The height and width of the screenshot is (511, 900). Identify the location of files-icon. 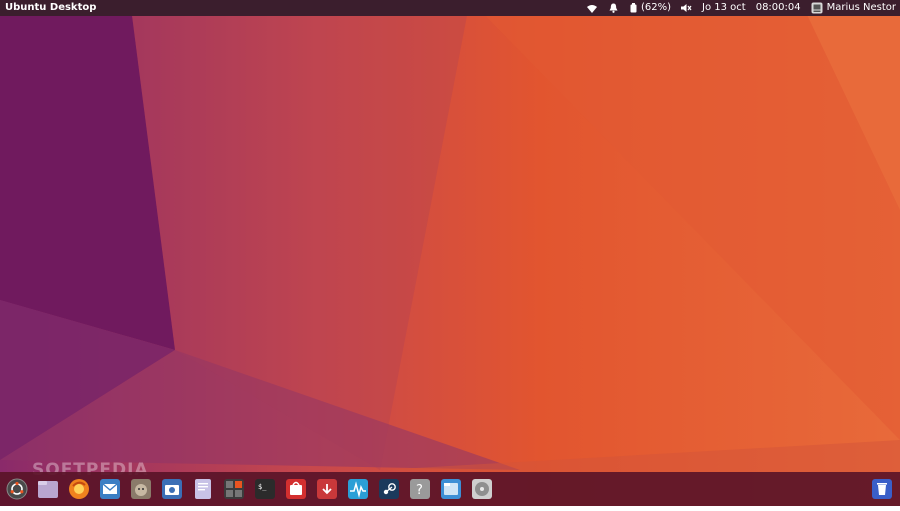
(48, 489).